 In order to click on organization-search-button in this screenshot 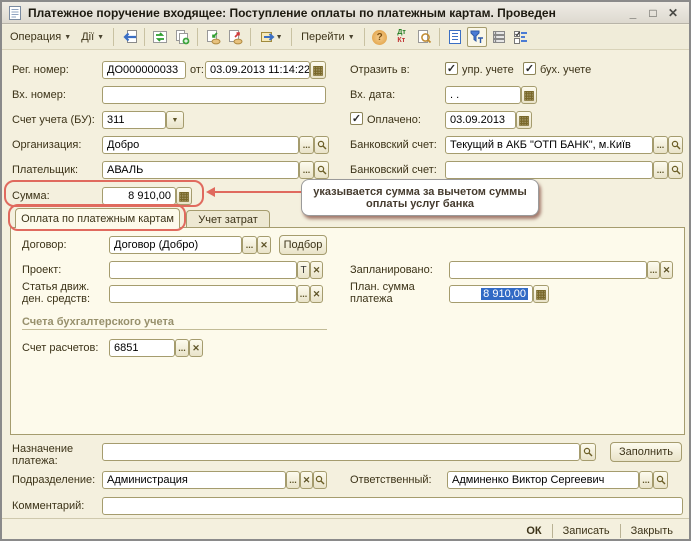, I will do `click(321, 145)`.